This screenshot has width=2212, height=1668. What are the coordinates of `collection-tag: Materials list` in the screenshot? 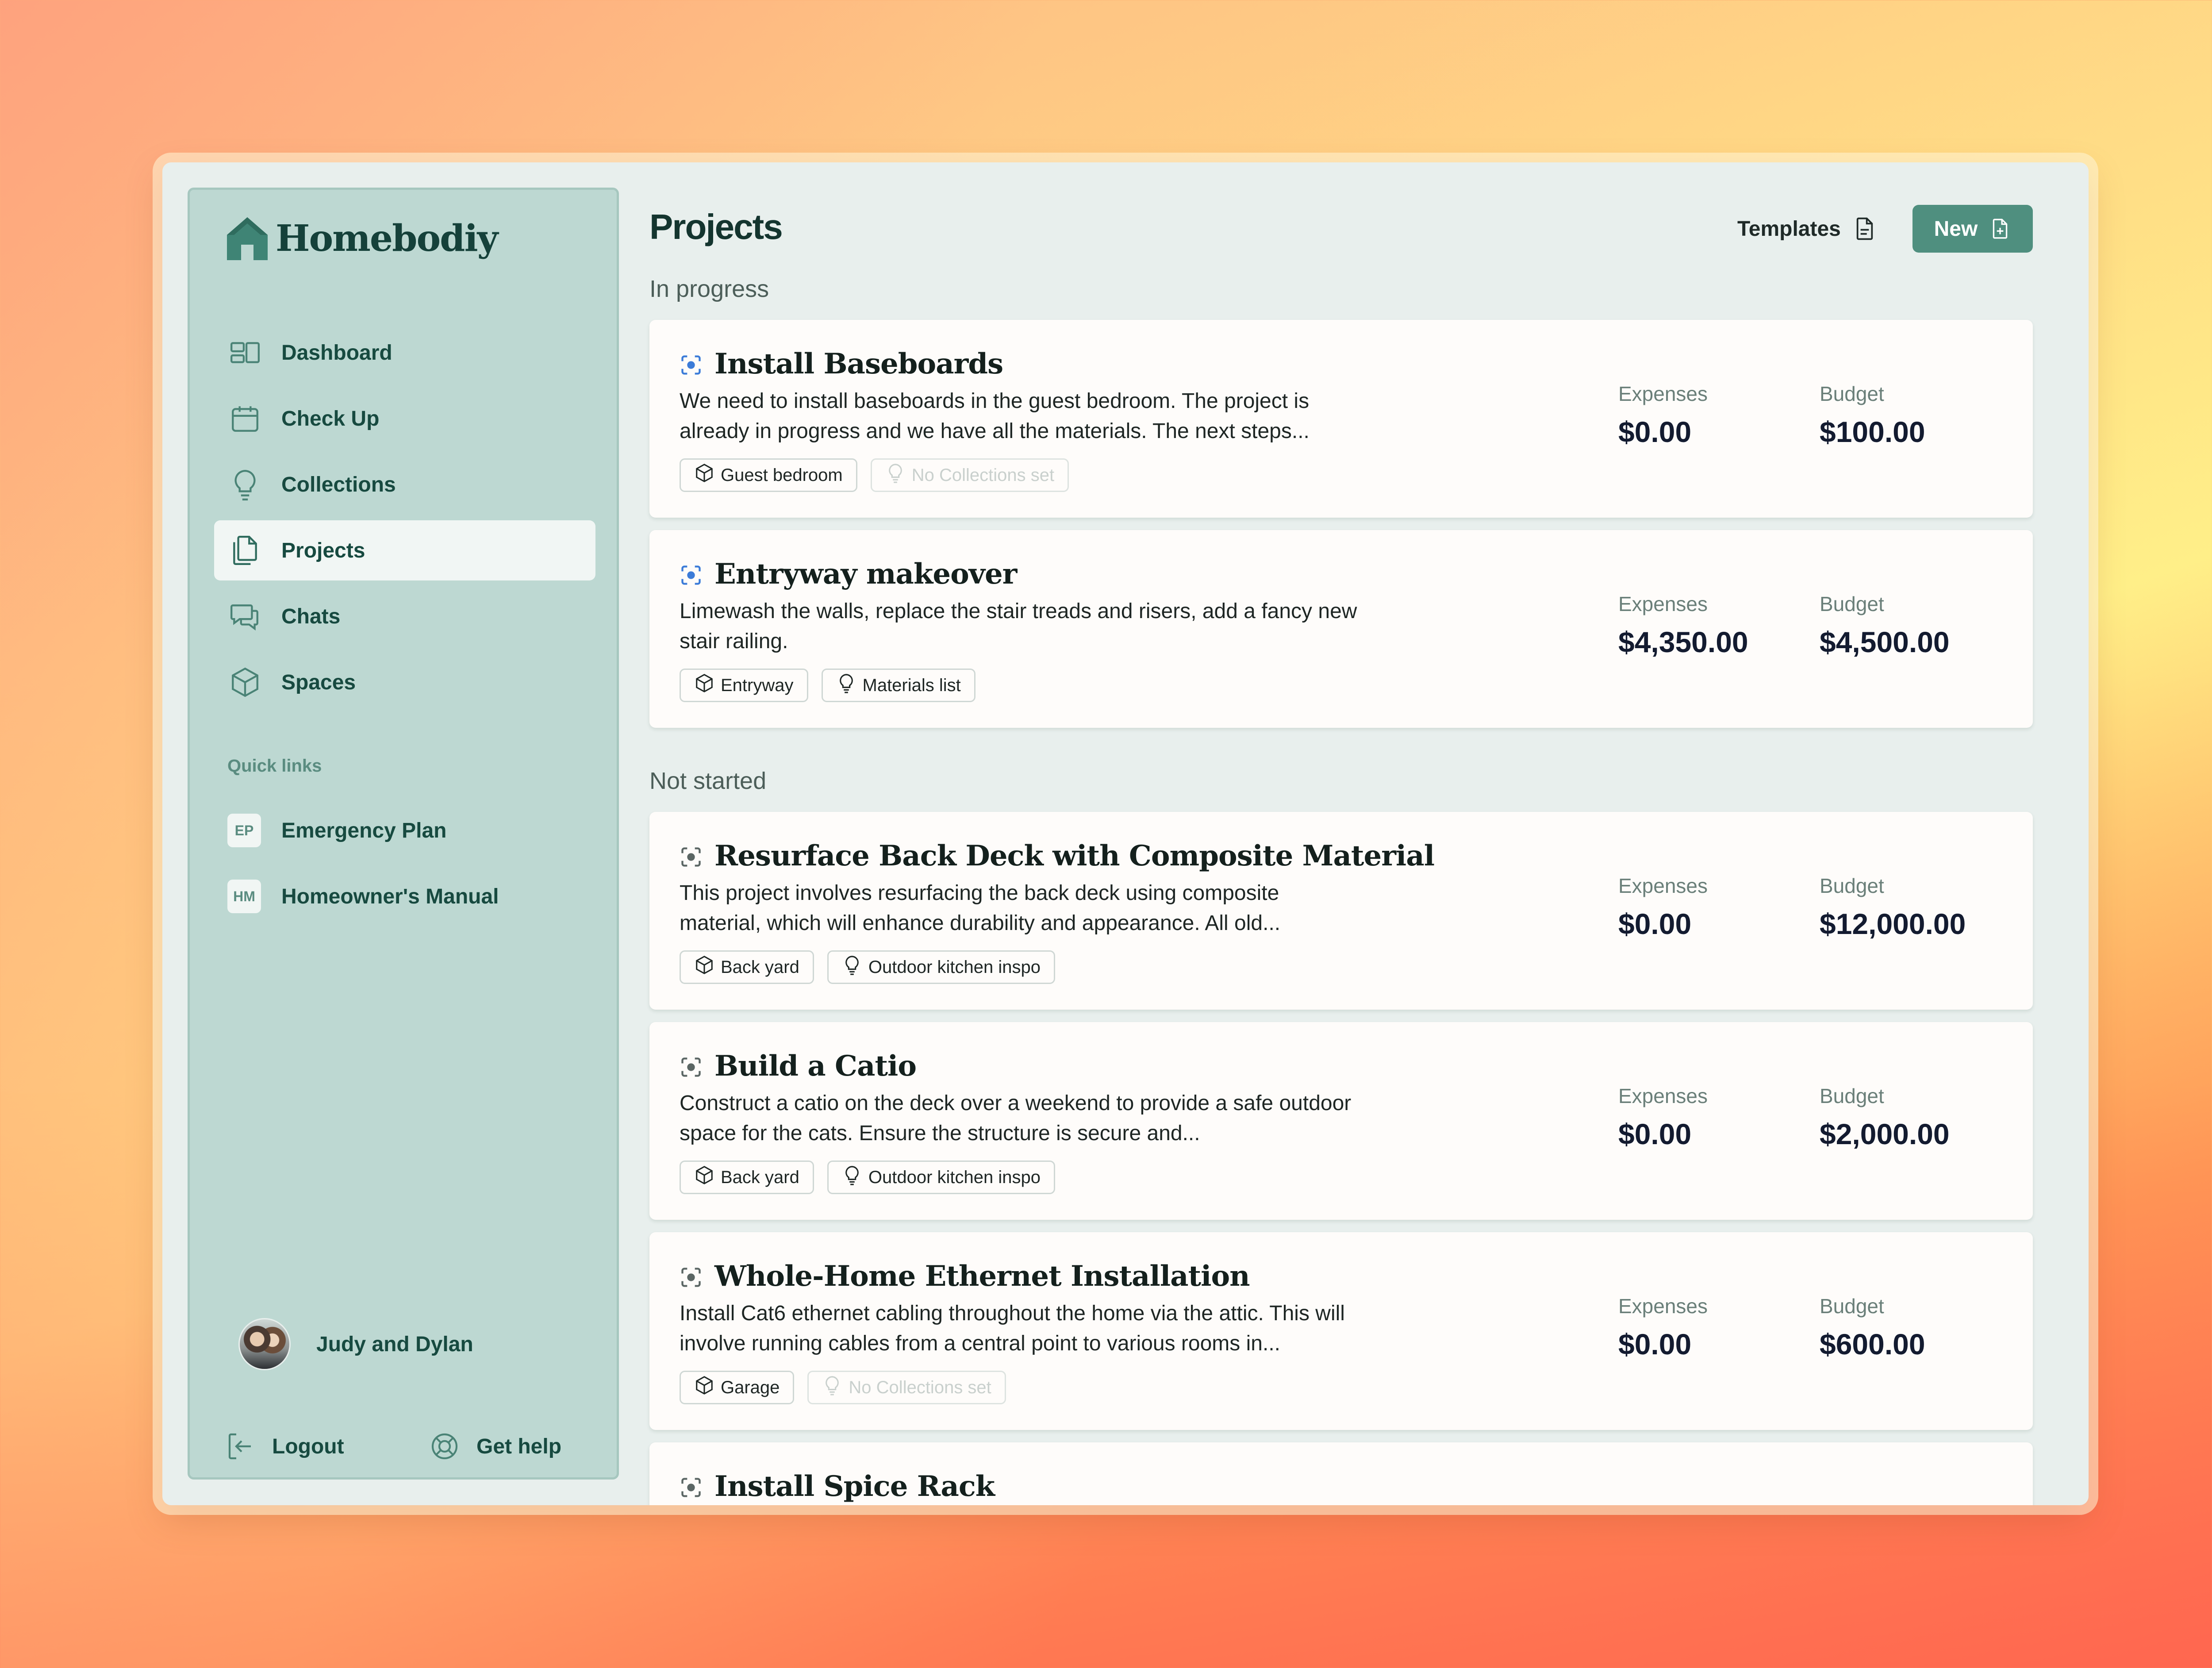 It's located at (898, 685).